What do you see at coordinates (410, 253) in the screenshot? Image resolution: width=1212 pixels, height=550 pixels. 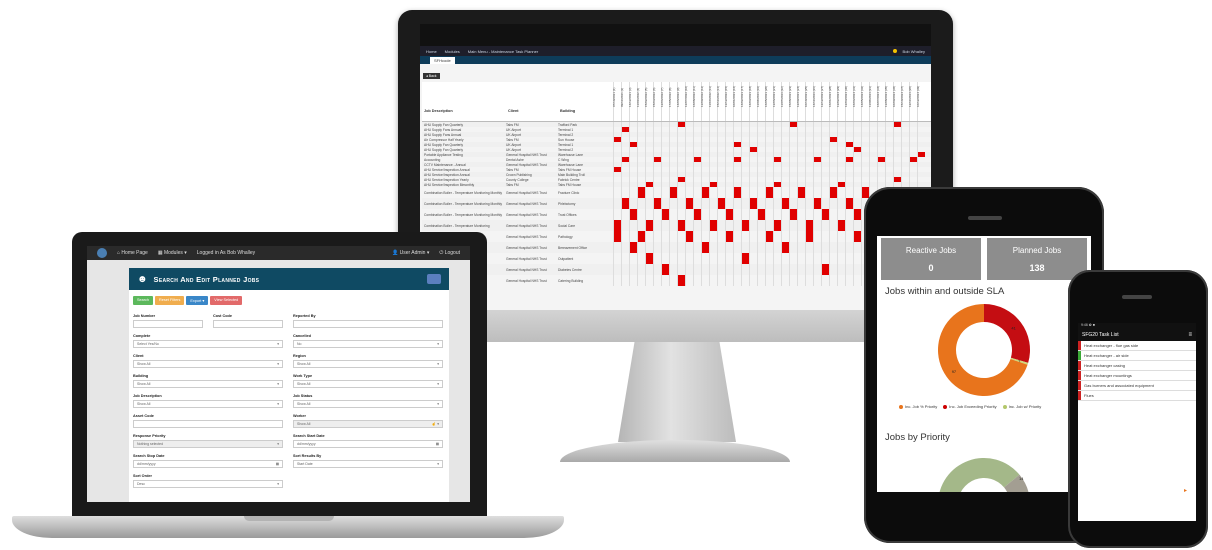 I see `user-admin-menu: 👤 User Admin ▾` at bounding box center [410, 253].